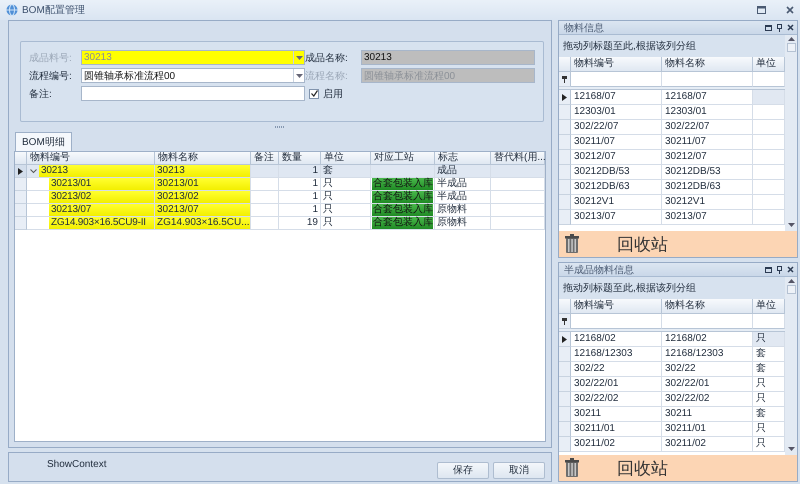  What do you see at coordinates (616, 112) in the screenshot?
I see `table-cell: 12303/01` at bounding box center [616, 112].